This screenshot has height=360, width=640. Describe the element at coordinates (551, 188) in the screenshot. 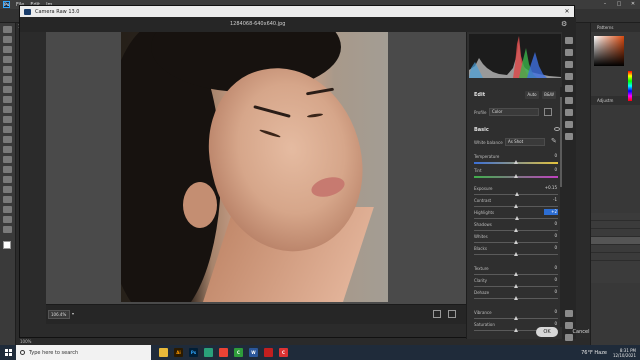

I see `slider-value-field: +0.15` at that location.